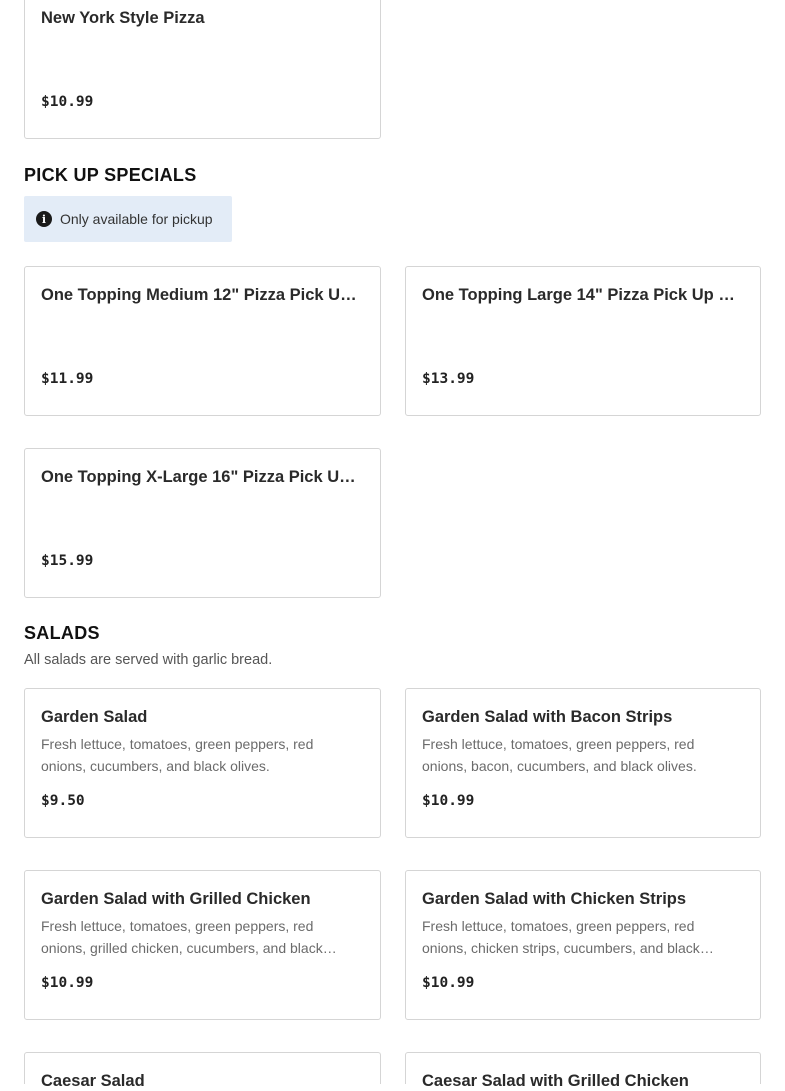  Describe the element at coordinates (136, 219) in the screenshot. I see `pickup-notice-text: Only available for pickup` at that location.